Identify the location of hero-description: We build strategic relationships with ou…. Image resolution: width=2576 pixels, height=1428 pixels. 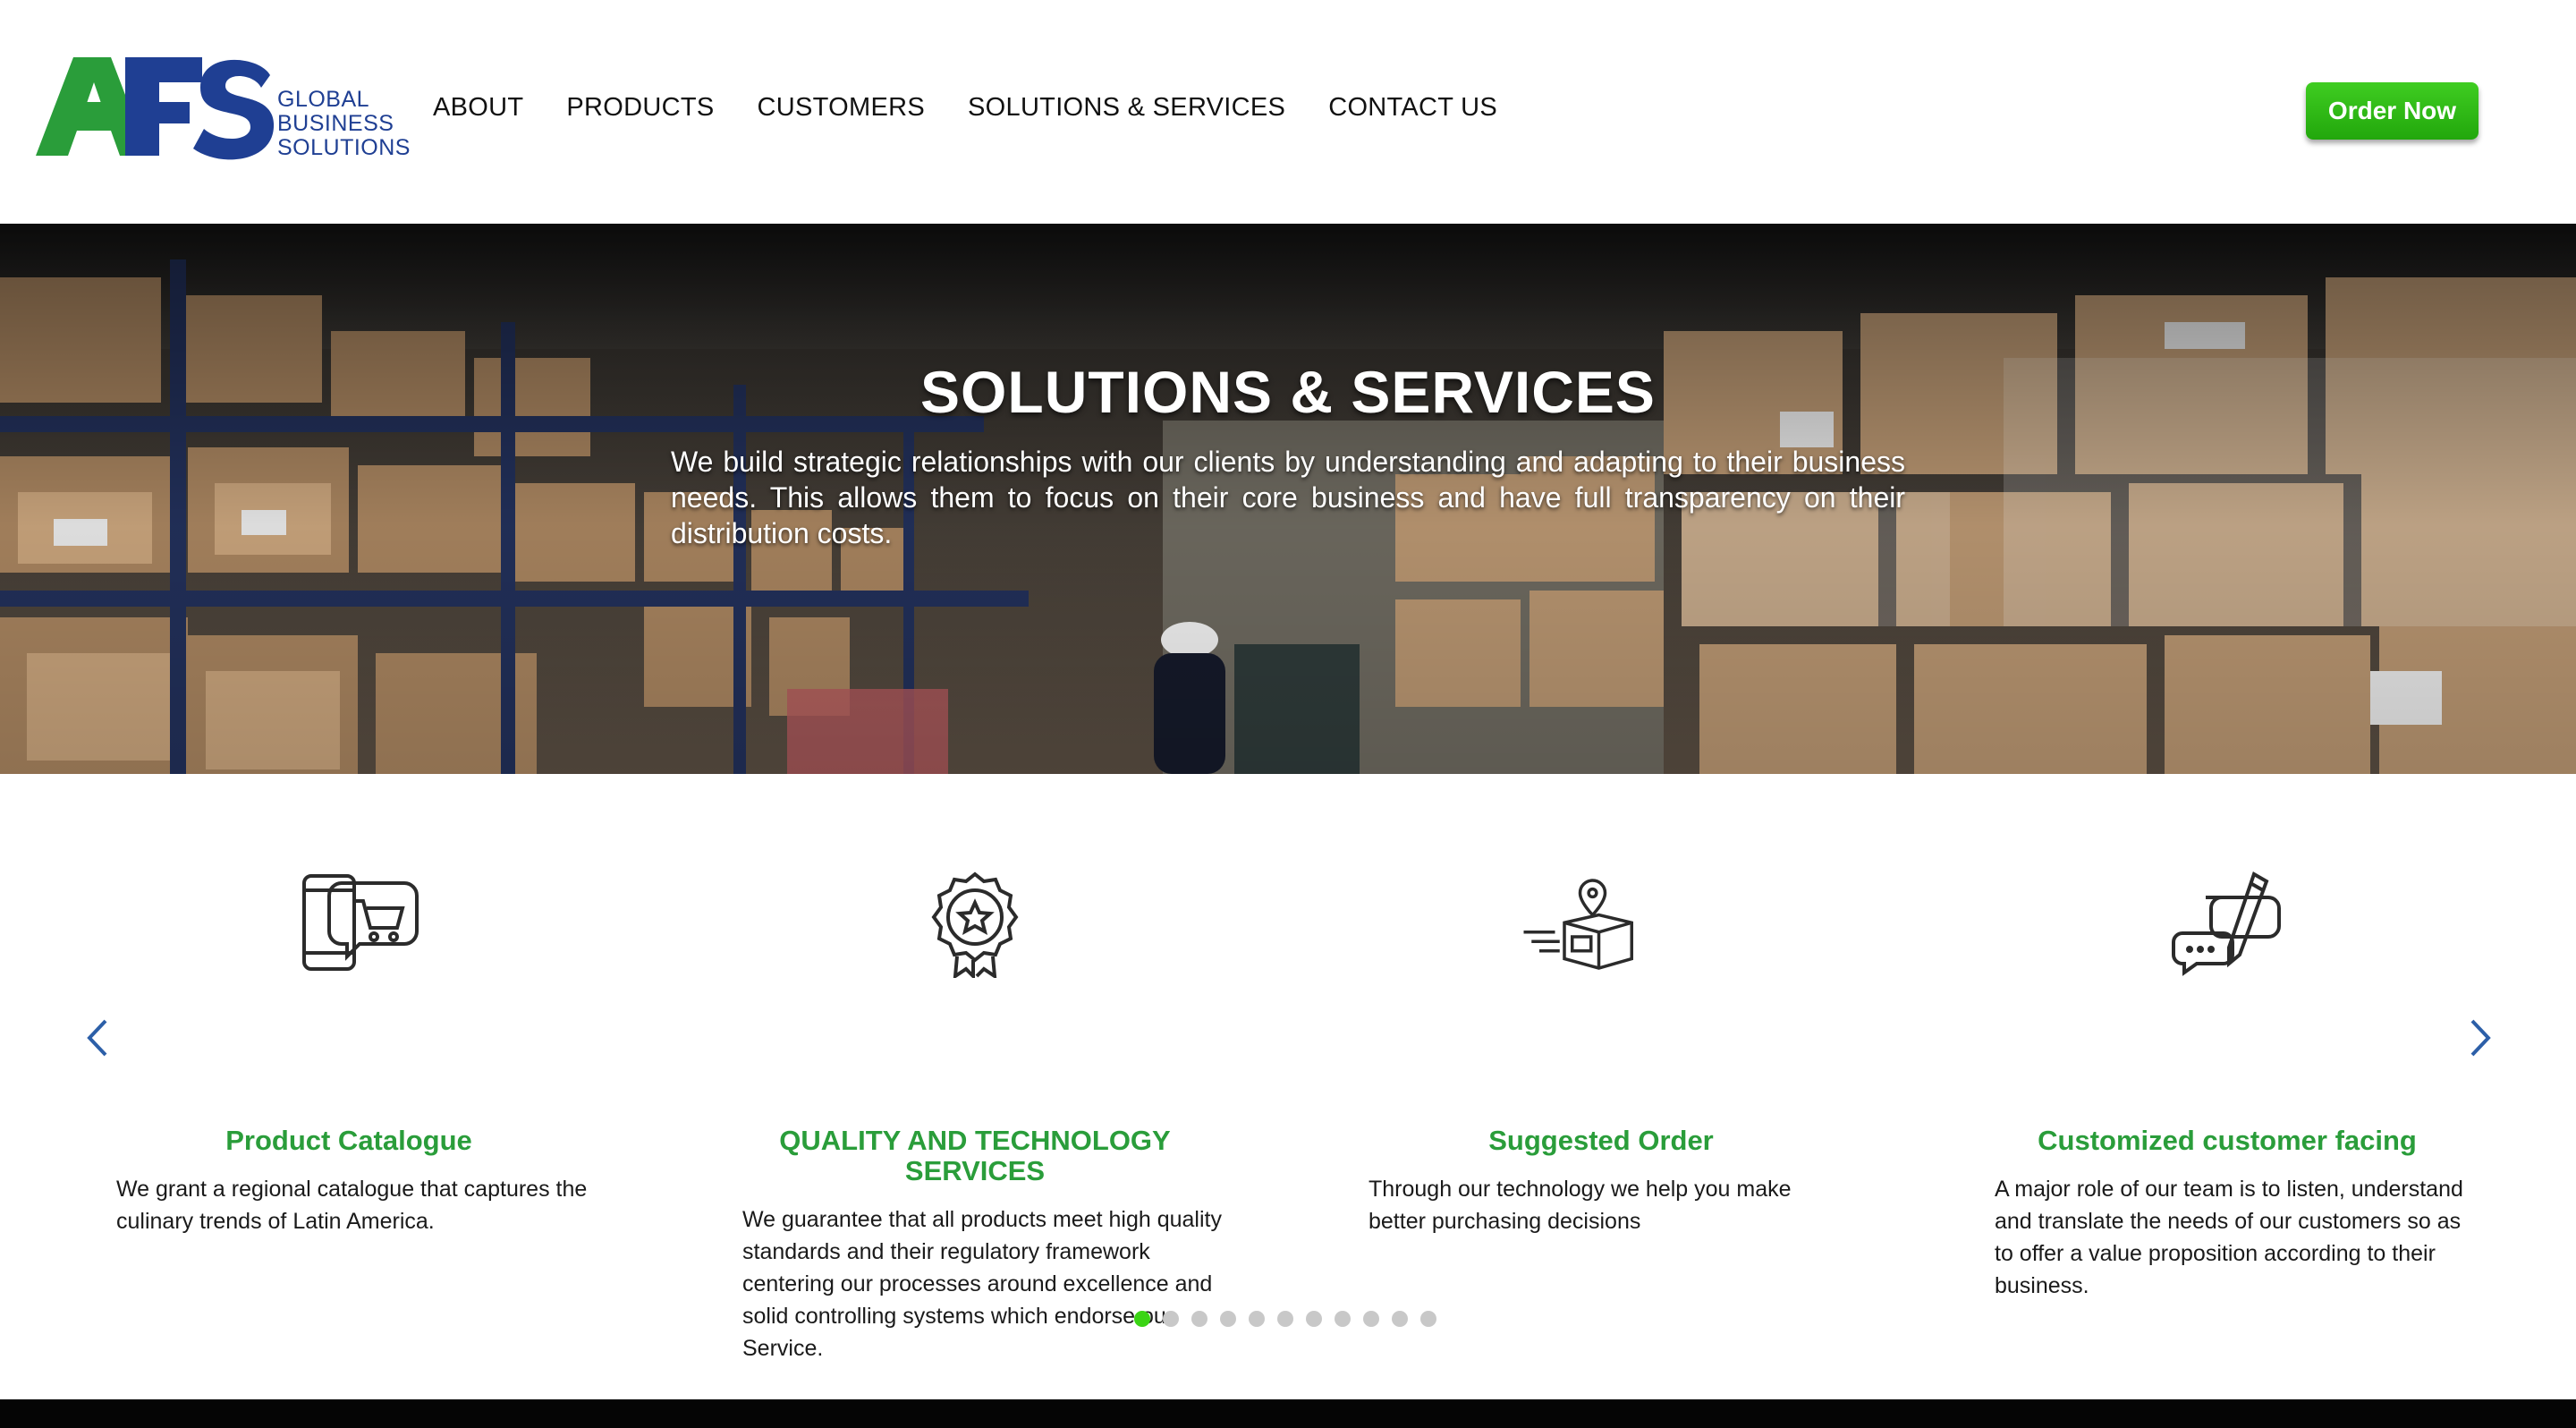
(1288, 497).